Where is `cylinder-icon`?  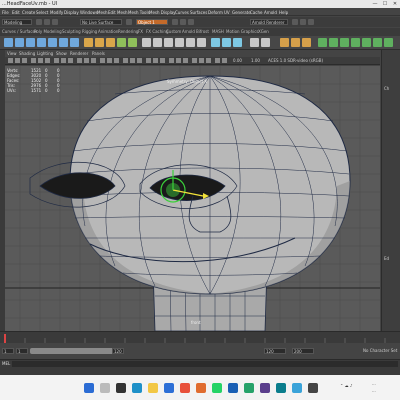 cylinder-icon is located at coordinates (30, 42).